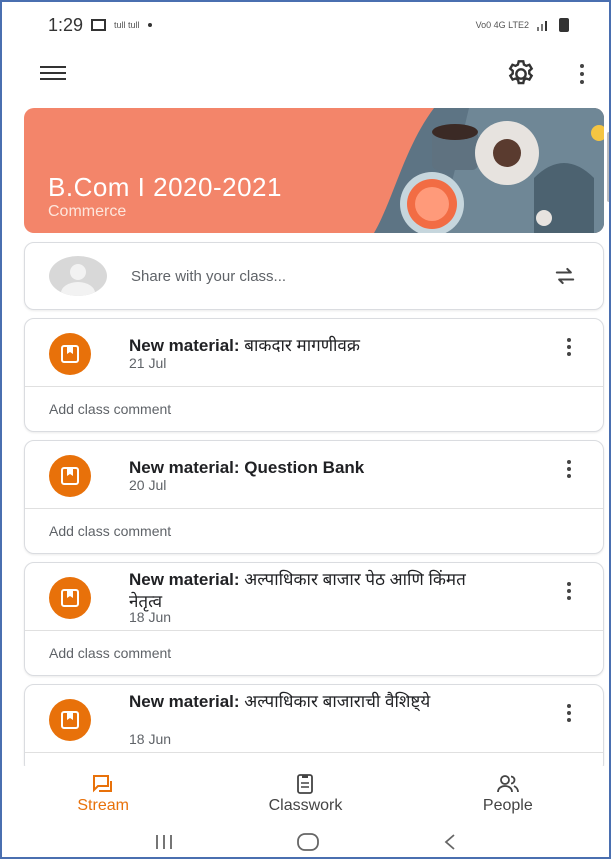 The height and width of the screenshot is (859, 611). What do you see at coordinates (53, 74) in the screenshot?
I see `menu-icon` at bounding box center [53, 74].